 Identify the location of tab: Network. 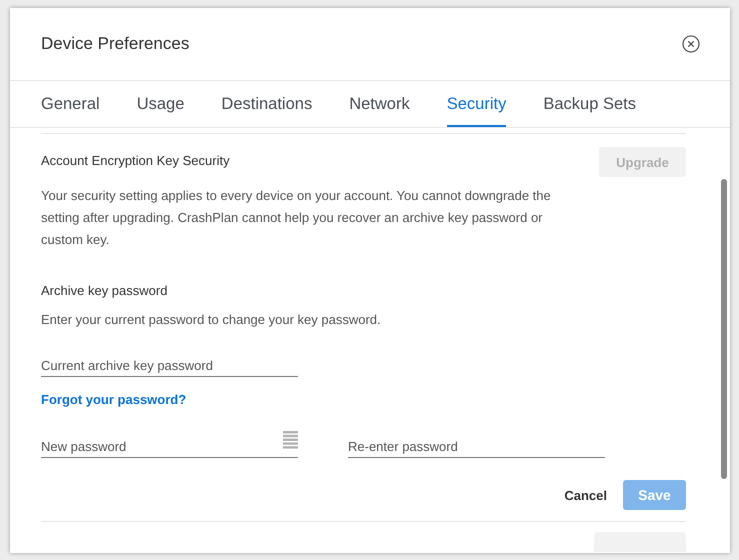
(379, 104).